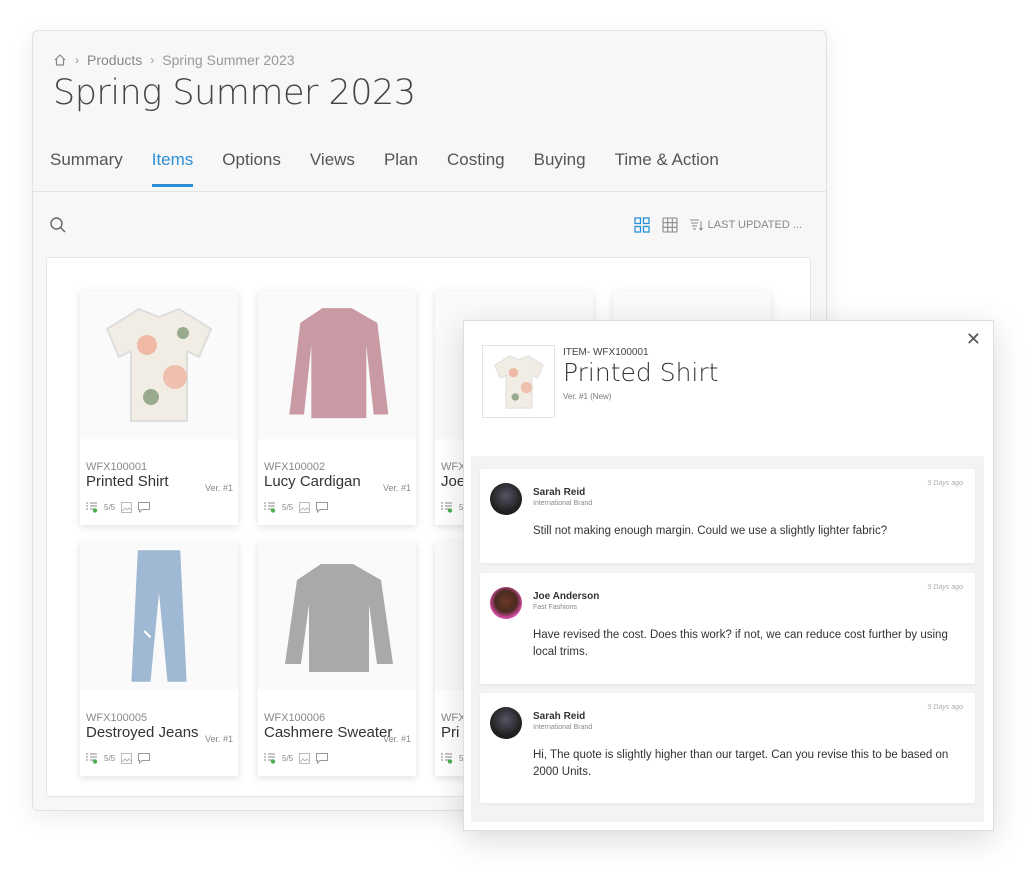 The image size is (1036, 876). Describe the element at coordinates (114, 60) in the screenshot. I see `breadcrumb-products: Products` at that location.